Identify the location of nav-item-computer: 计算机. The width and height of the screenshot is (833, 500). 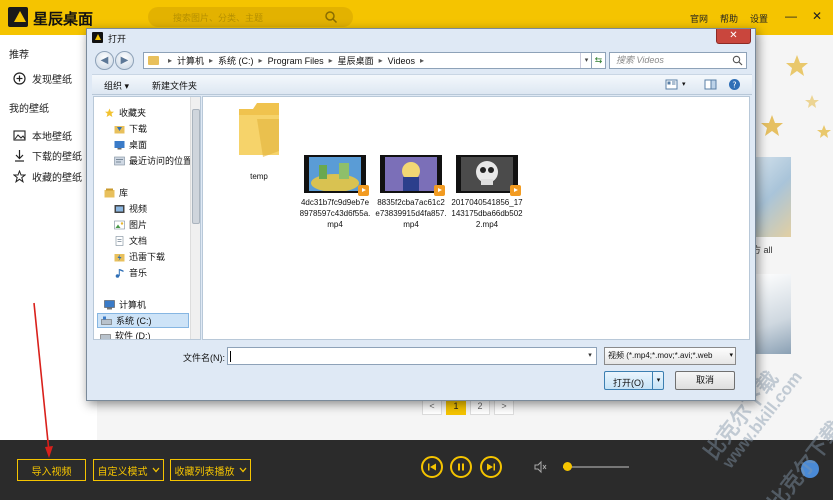
(125, 304).